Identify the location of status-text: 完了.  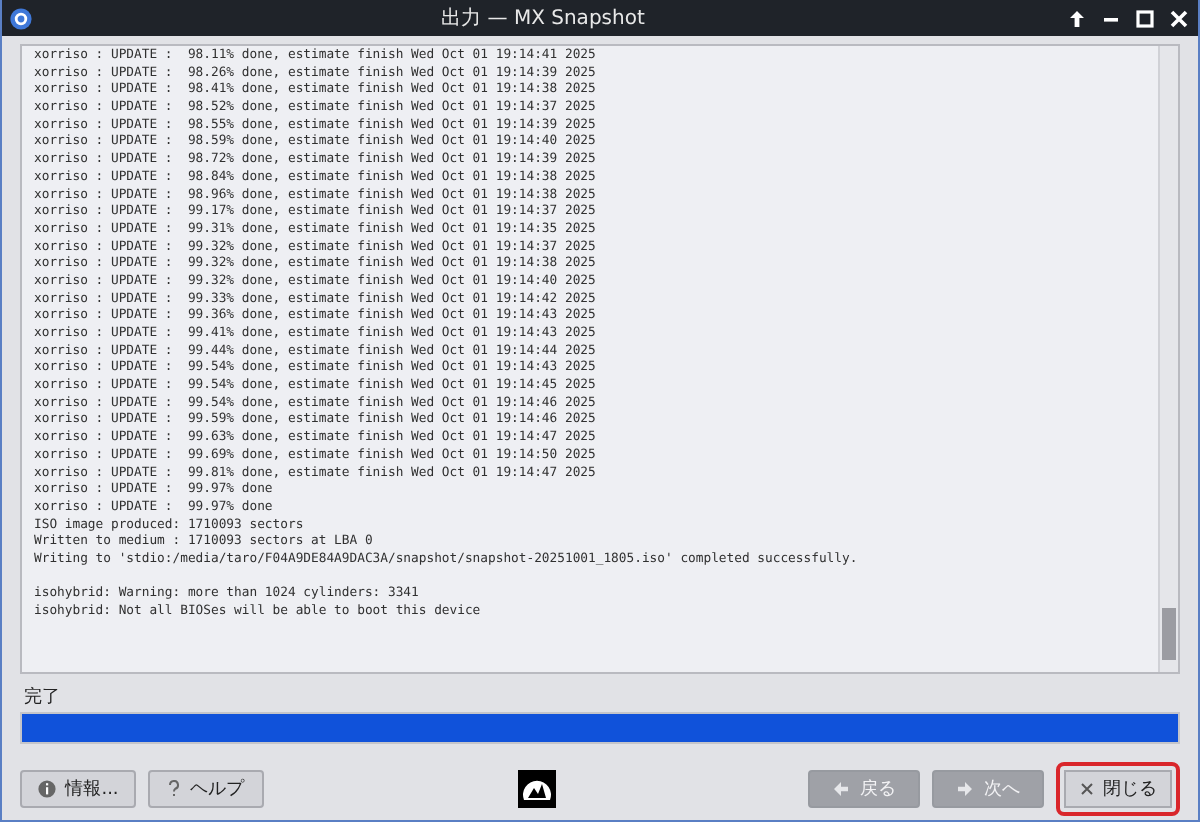
(43, 696).